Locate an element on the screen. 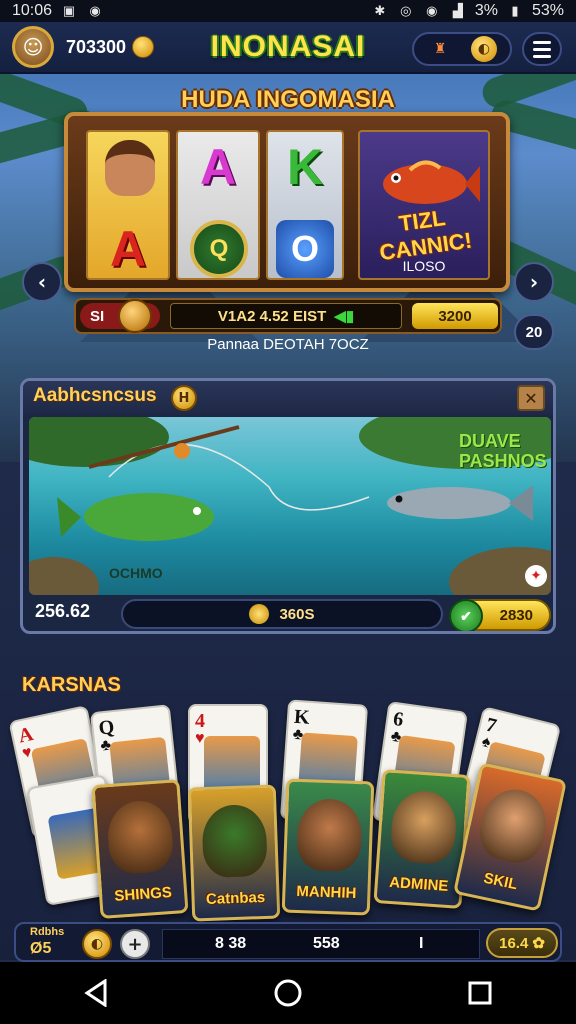 The image size is (576, 1024). reel-4-label: ILOSO is located at coordinates (424, 266).